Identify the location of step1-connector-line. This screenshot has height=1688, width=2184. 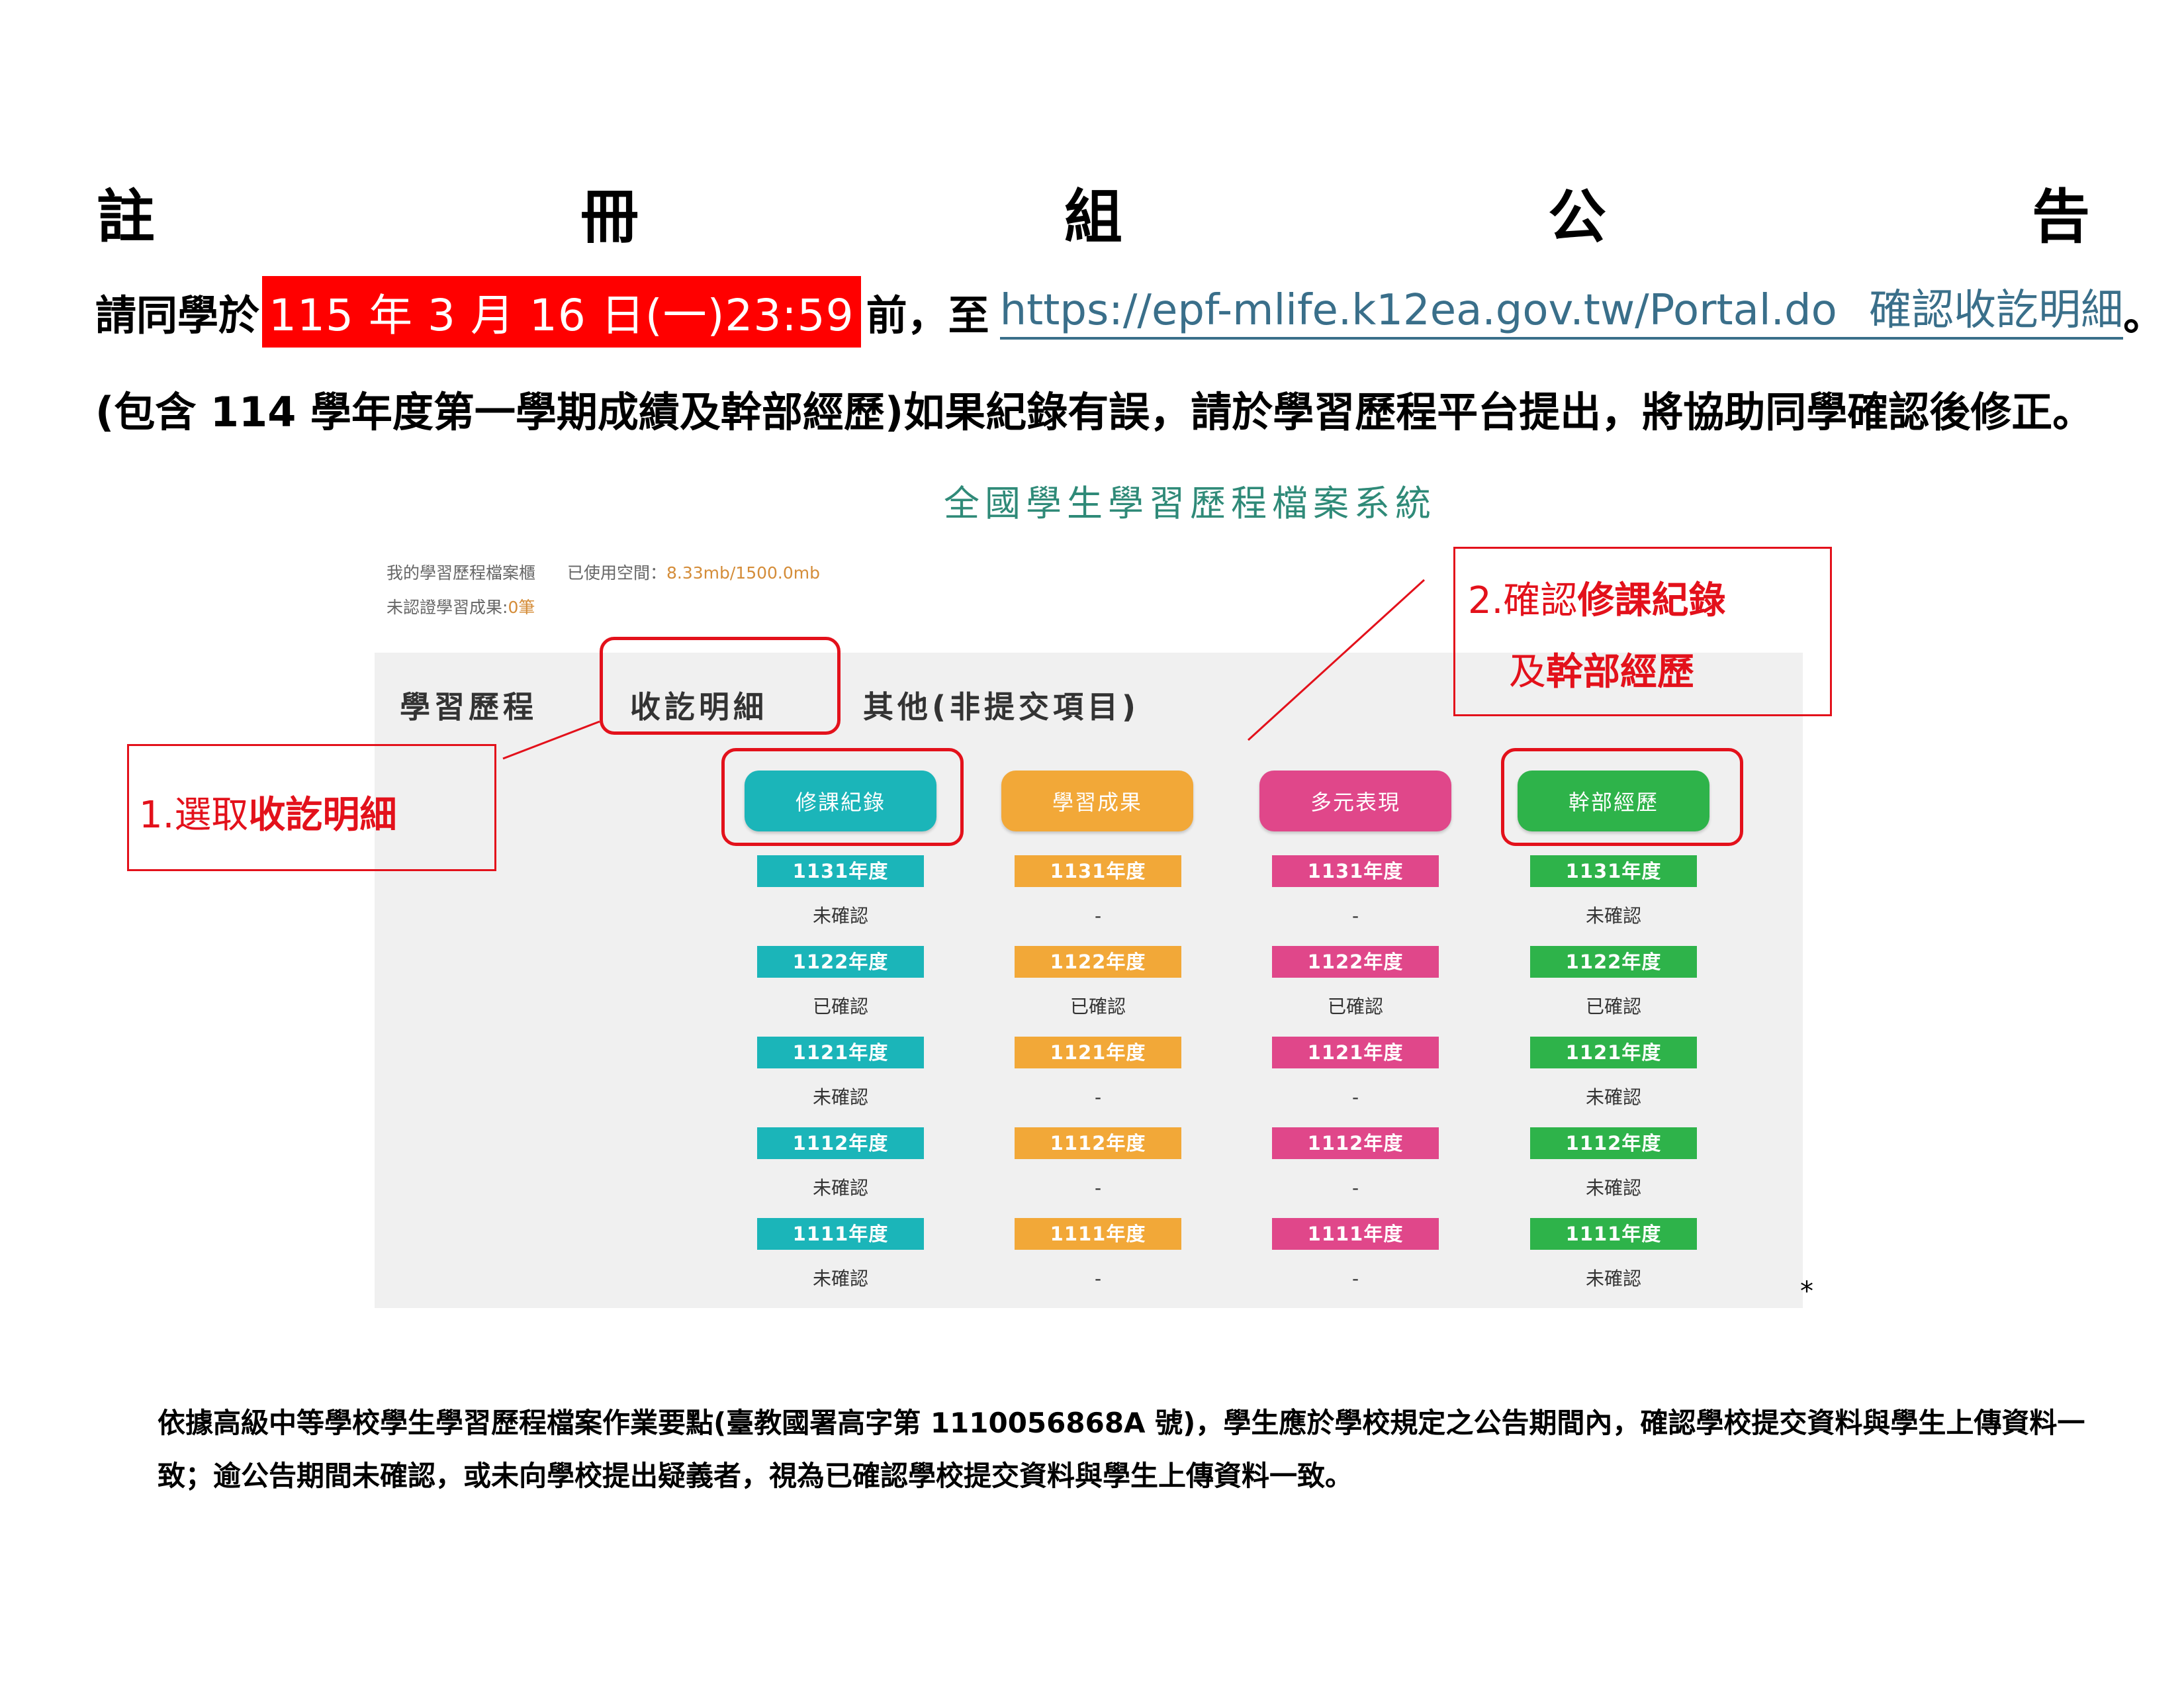
(551, 740).